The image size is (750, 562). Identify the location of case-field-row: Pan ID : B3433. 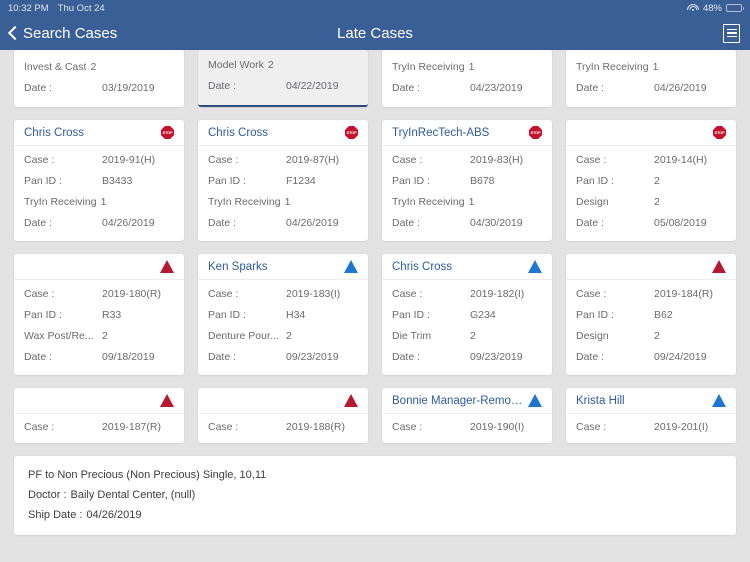
(99, 181).